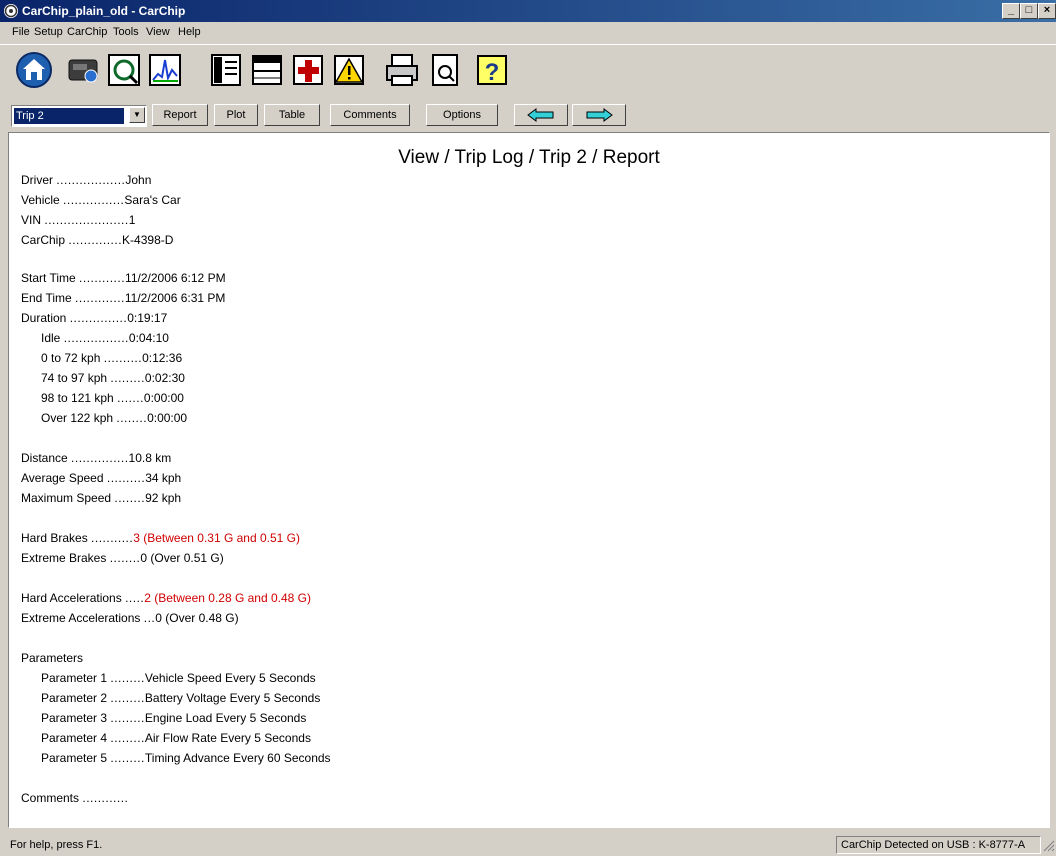  I want to click on window-title: CarChip_plain_old - CarChip, so click(104, 11).